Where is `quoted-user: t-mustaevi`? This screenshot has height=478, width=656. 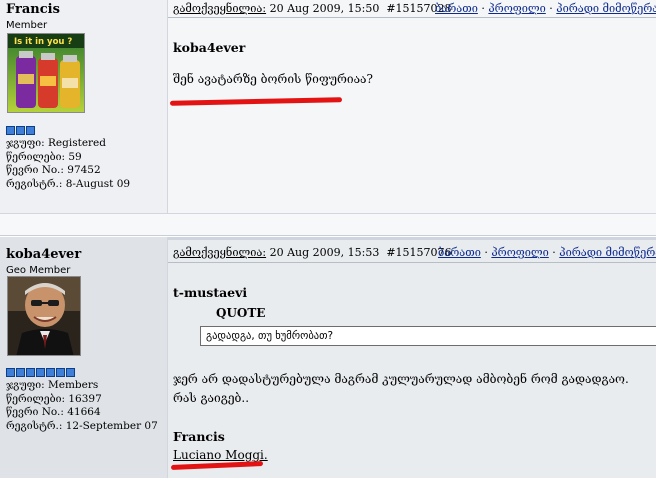
quoted-user: t-mustaevi is located at coordinates (210, 292).